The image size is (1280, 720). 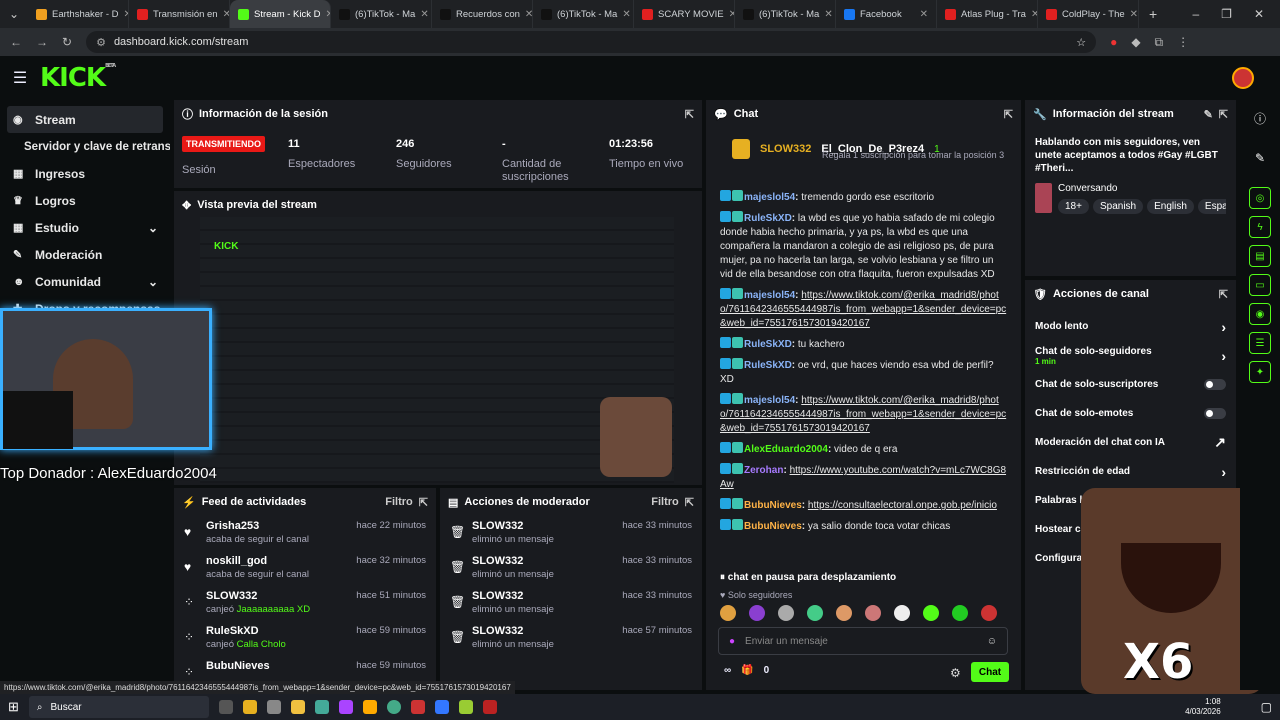 What do you see at coordinates (85, 173) in the screenshot?
I see `sidebar-item: ▦ Ingresos` at bounding box center [85, 173].